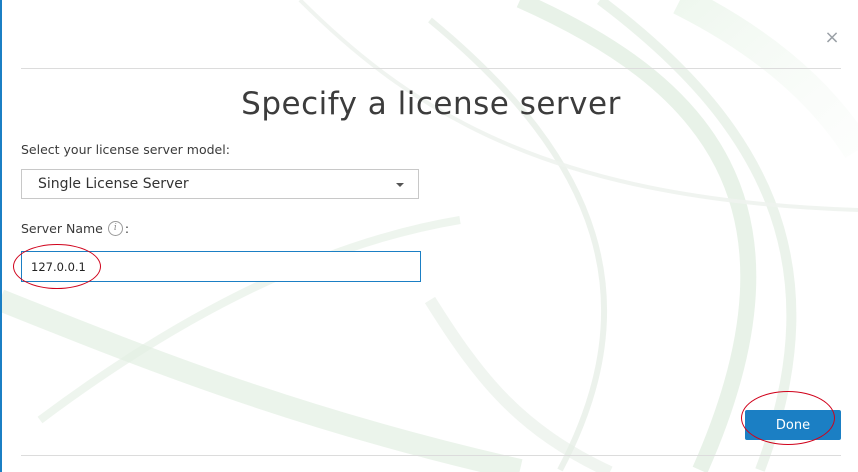 The width and height of the screenshot is (858, 472). I want to click on server-name-label-row: Server Name i :, so click(75, 228).